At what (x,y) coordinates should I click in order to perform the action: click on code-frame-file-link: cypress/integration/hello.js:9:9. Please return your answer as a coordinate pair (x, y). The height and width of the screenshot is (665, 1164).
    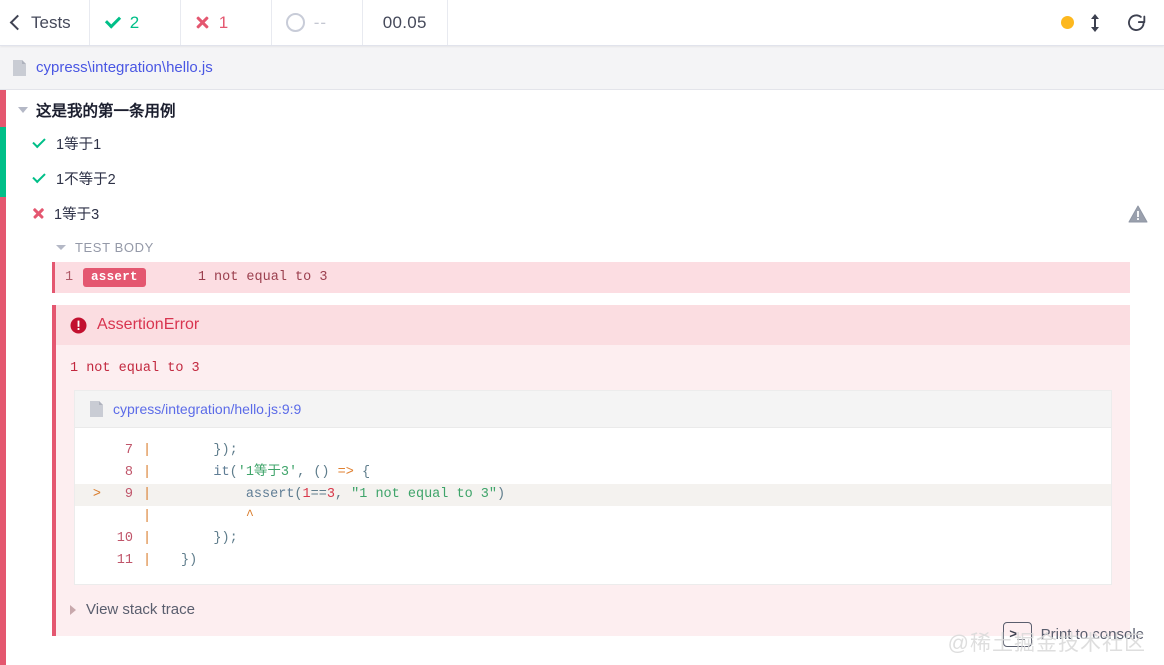
    Looking at the image, I should click on (207, 409).